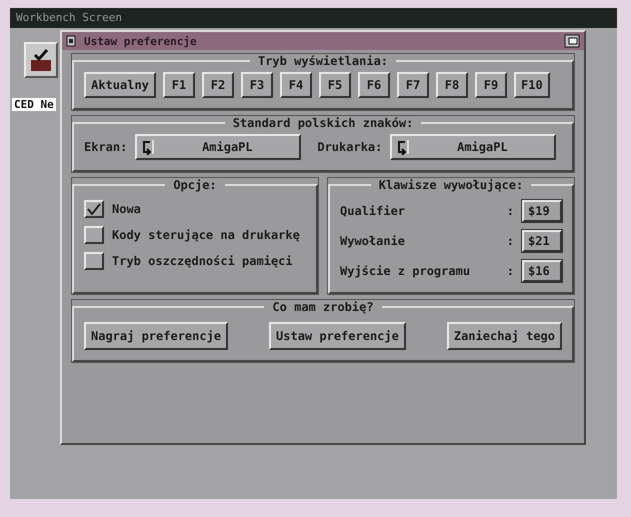 The image size is (631, 517). Describe the element at coordinates (195, 185) in the screenshot. I see `group-title: Opcje:` at that location.